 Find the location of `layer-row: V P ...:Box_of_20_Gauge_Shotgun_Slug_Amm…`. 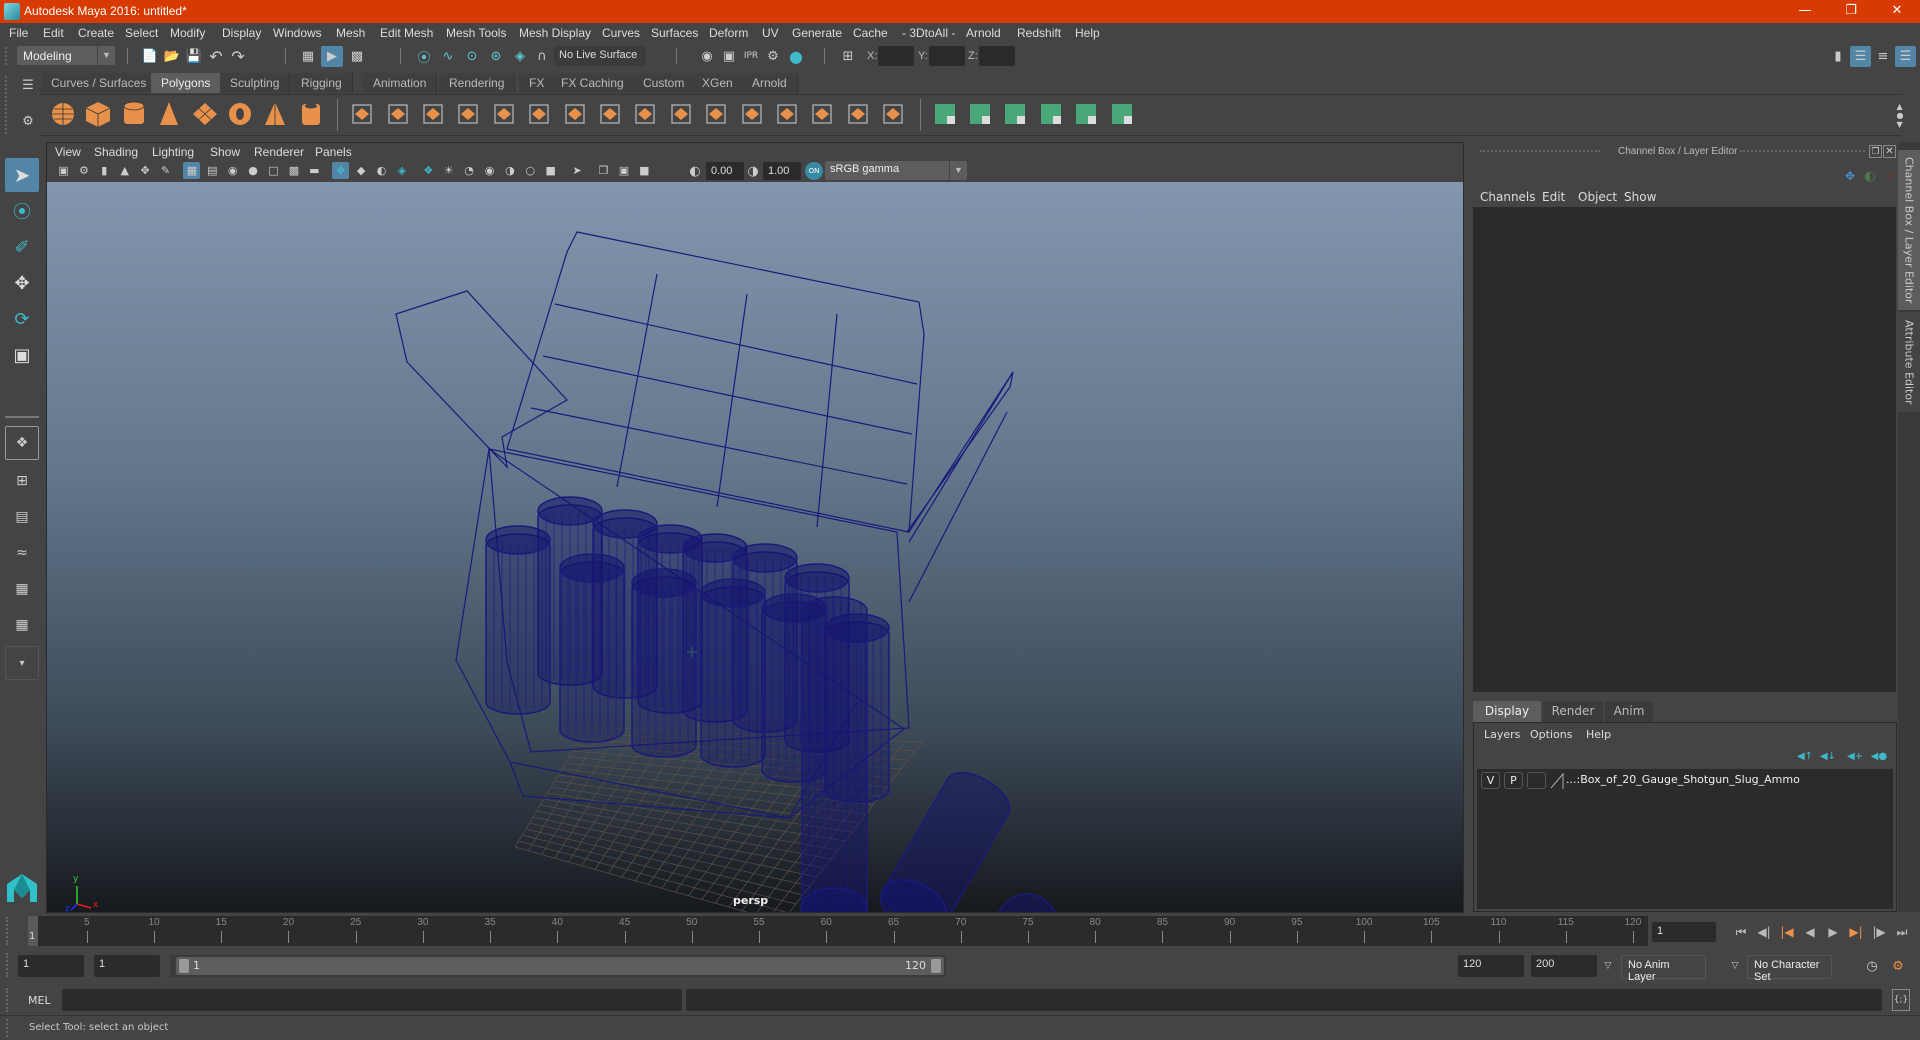

layer-row: V P ...:Box_of_20_Gauge_Shotgun_Slug_Amm… is located at coordinates (1685, 781).